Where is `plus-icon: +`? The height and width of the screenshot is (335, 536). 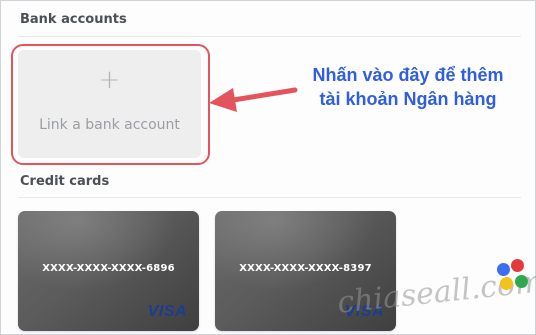
plus-icon: + is located at coordinates (109, 80).